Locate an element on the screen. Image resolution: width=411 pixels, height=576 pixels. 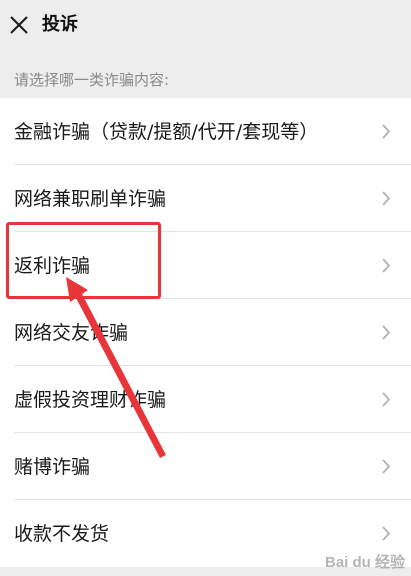
category-label: 虚假投资理财诈骗 is located at coordinates (90, 399).